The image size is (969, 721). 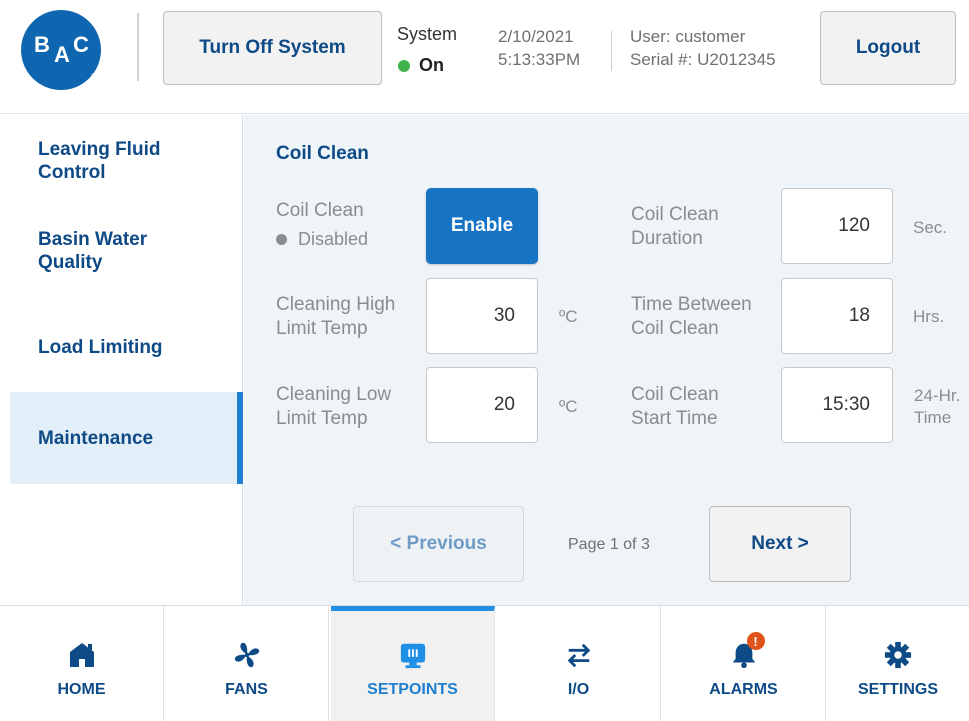 What do you see at coordinates (431, 65) in the screenshot?
I see `system-status-text: On` at bounding box center [431, 65].